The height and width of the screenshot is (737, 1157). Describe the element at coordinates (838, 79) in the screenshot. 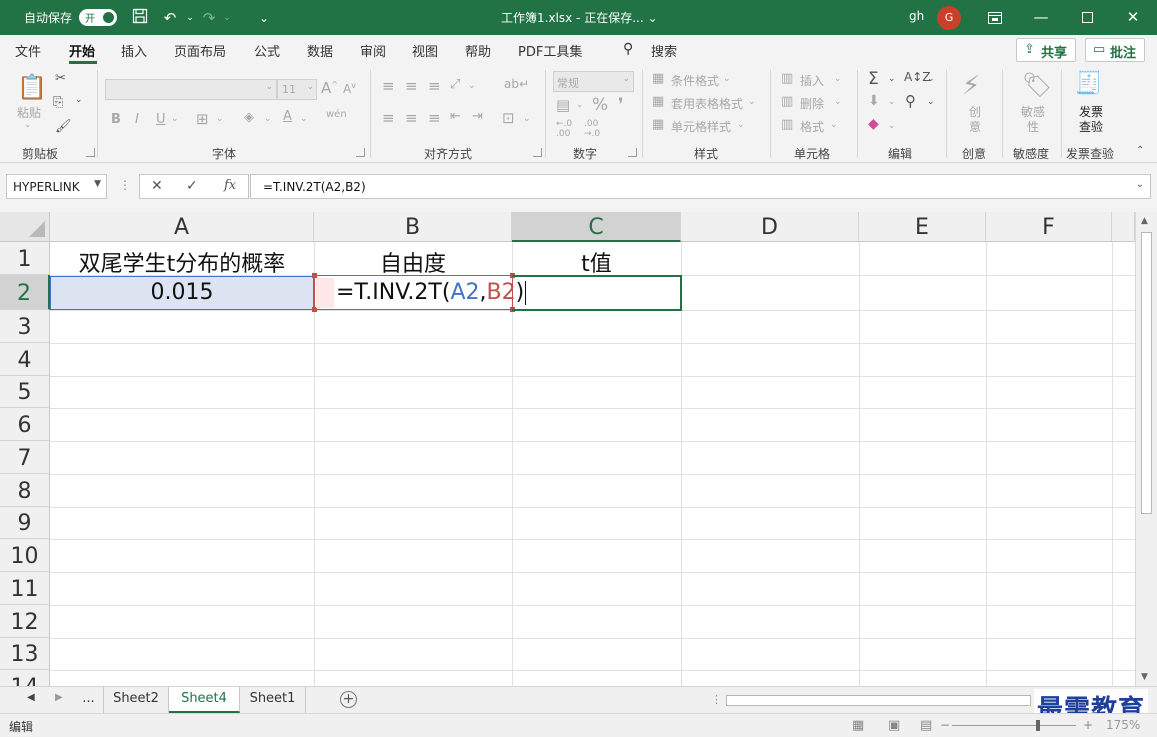

I see `insert-cells-dropdown-icon: ⌄` at that location.